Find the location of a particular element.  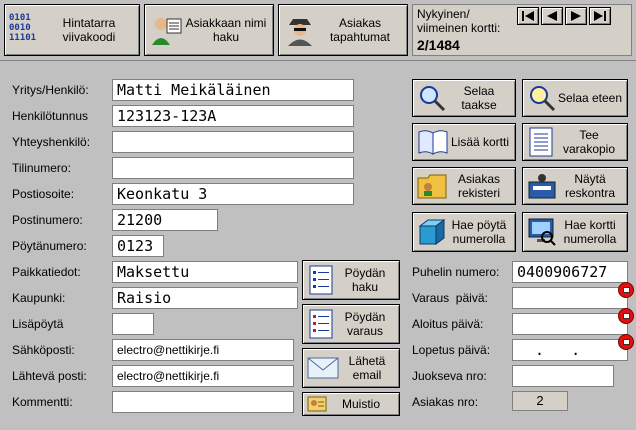

record-info-label: Nykyinen/ viimeinen kortti: is located at coordinates (459, 21).